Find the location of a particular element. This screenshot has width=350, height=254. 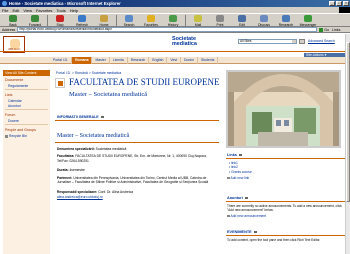

toolbar-button-label: Favorites is located at coordinates (151, 24).